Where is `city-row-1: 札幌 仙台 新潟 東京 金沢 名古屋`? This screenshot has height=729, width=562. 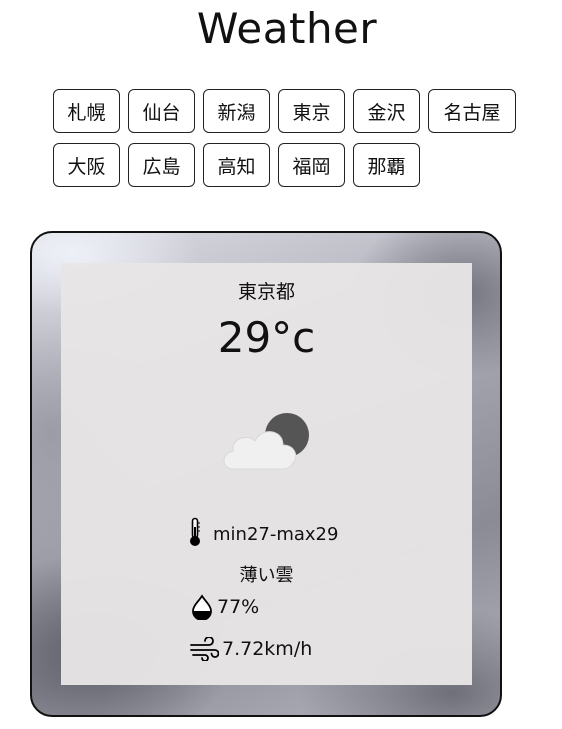 city-row-1: 札幌 仙台 新潟 東京 金沢 名古屋 is located at coordinates (293, 111).